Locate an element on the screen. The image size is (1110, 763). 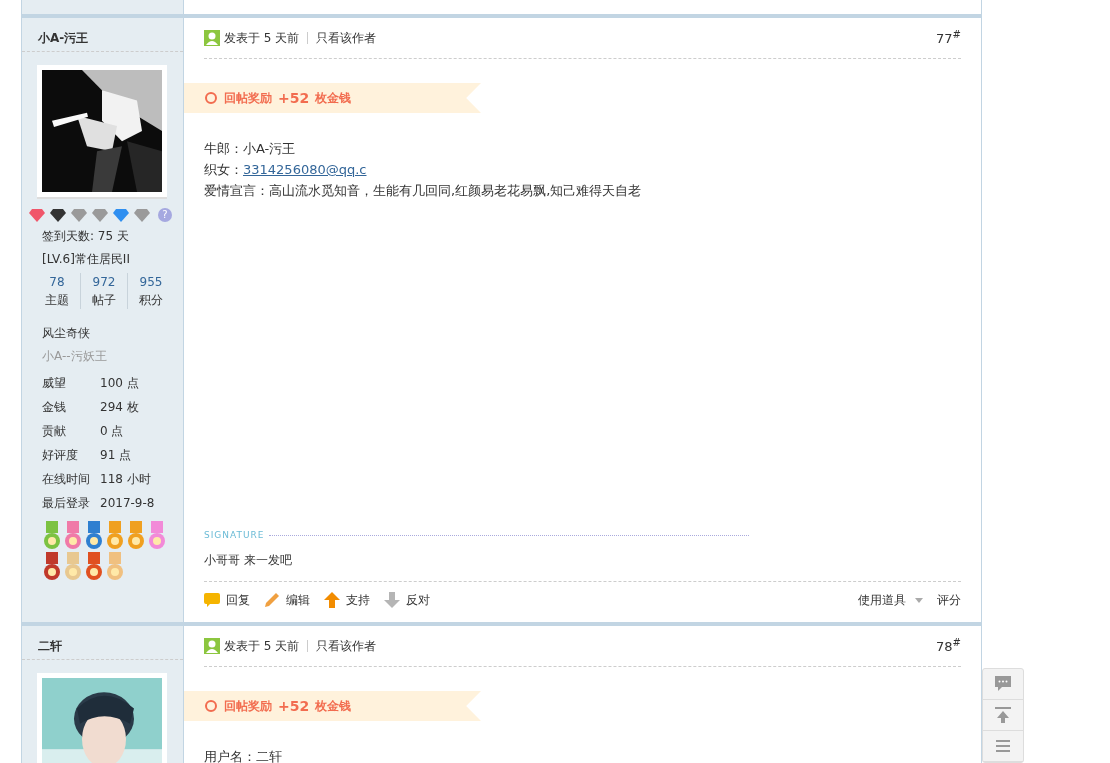
info-value: 0 点 is located at coordinates (112, 431).